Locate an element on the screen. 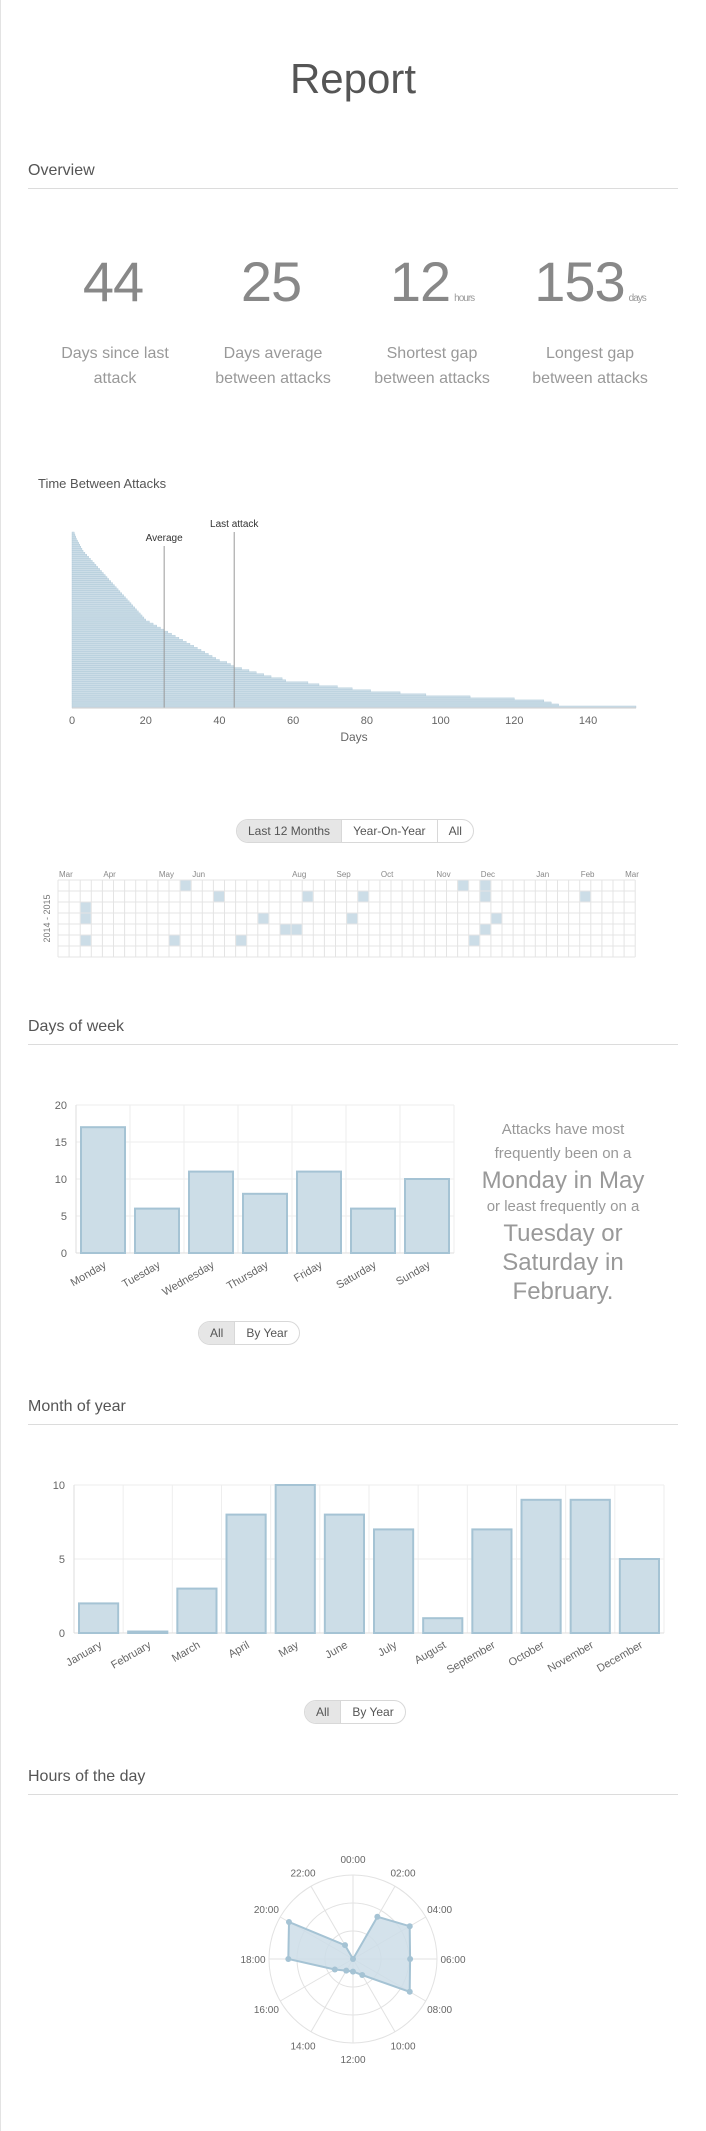  x-axis-label: Days is located at coordinates (353, 737).